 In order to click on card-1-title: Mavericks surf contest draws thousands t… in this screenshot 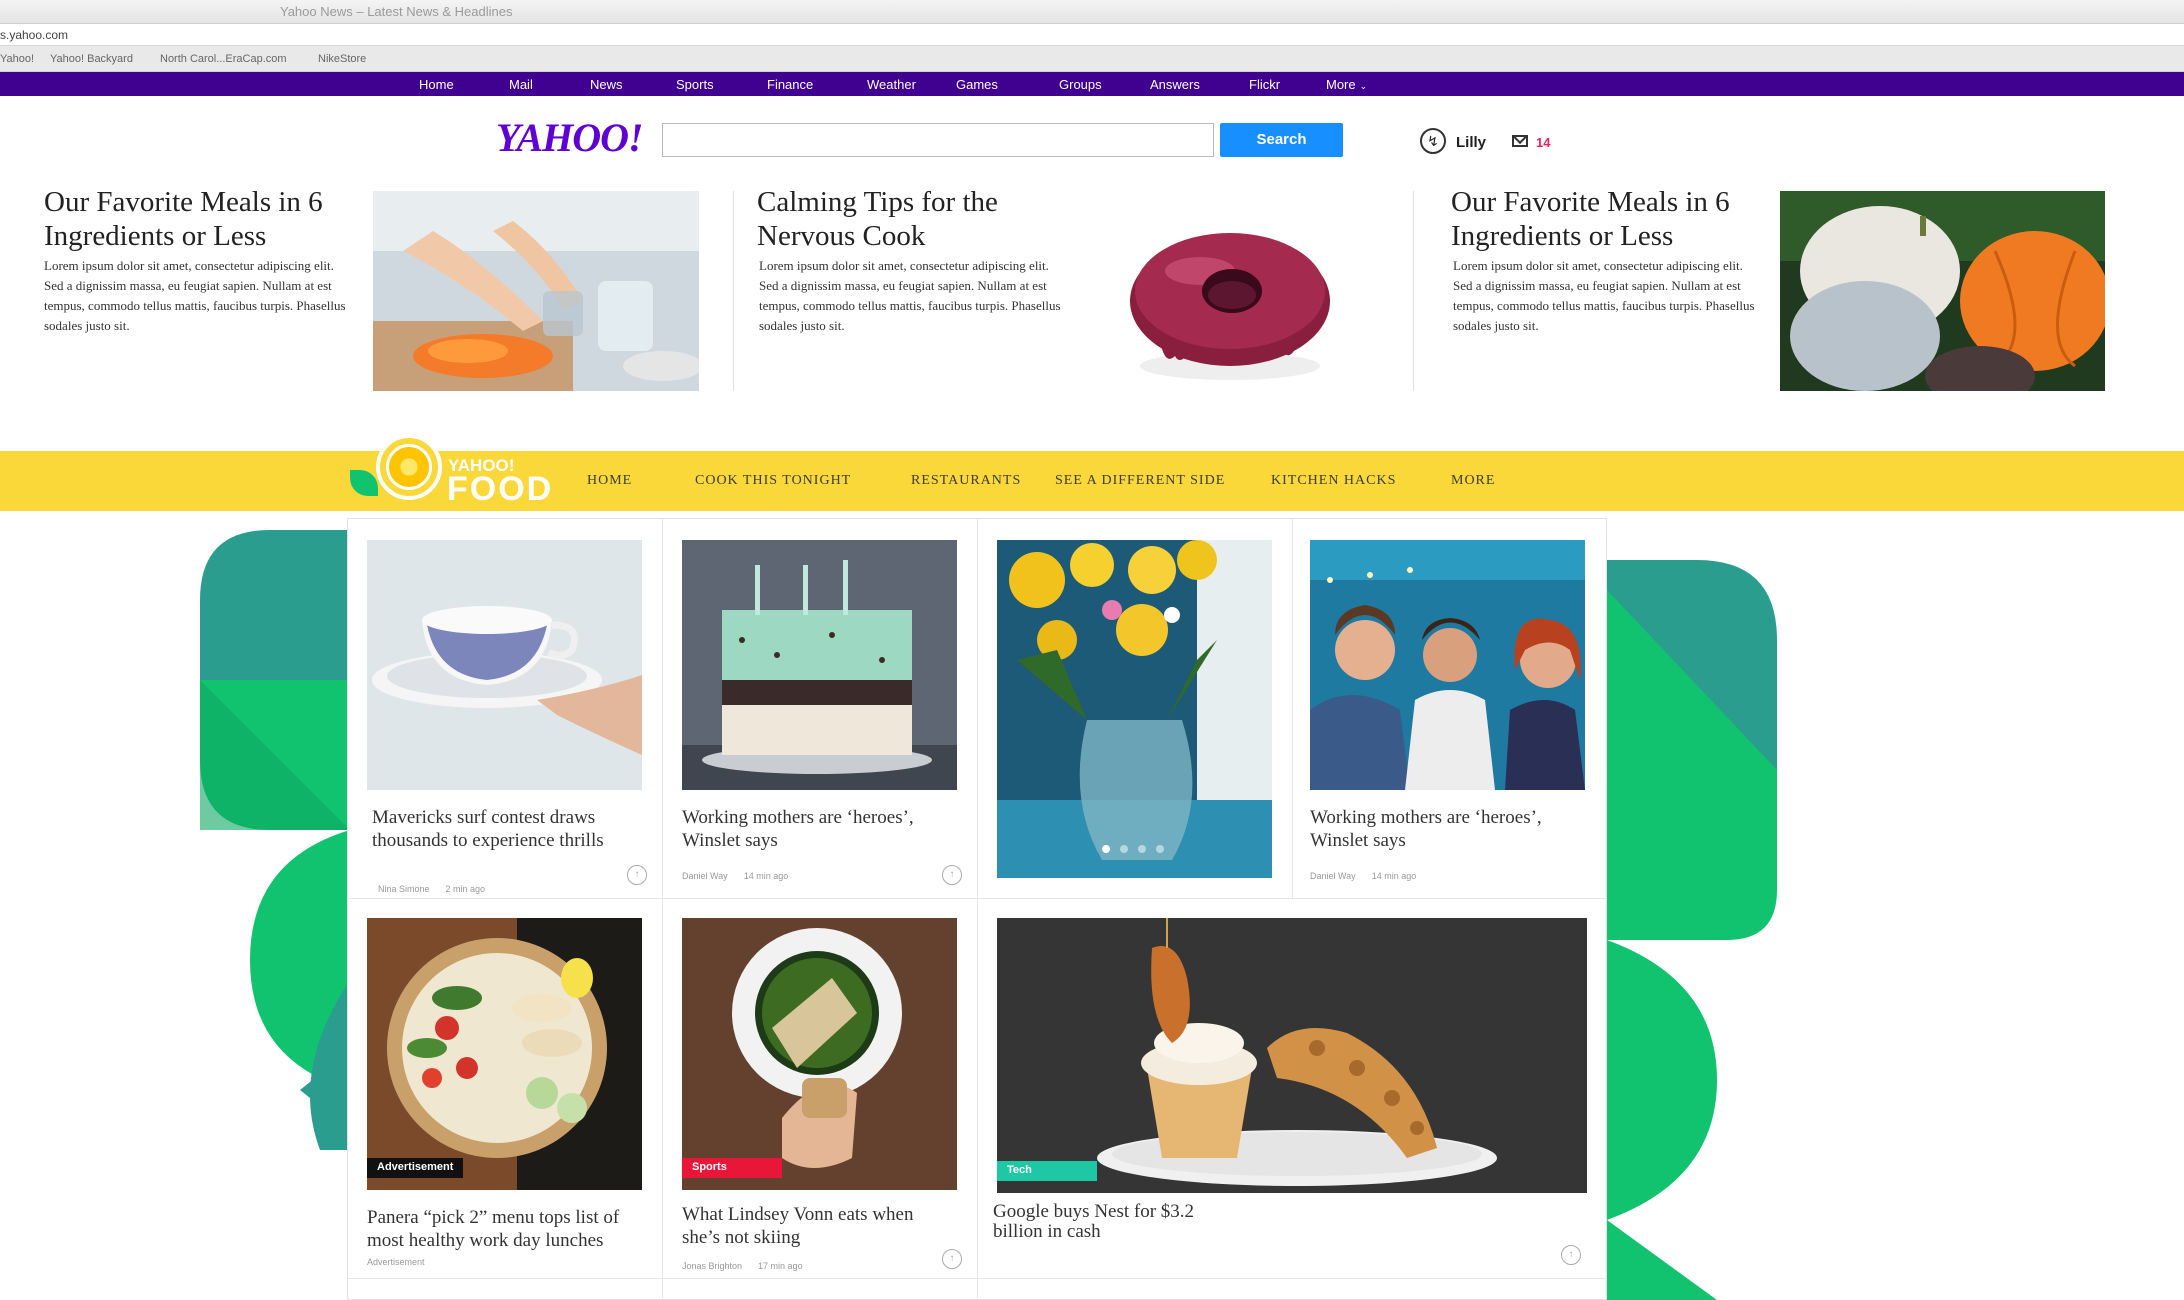, I will do `click(507, 829)`.